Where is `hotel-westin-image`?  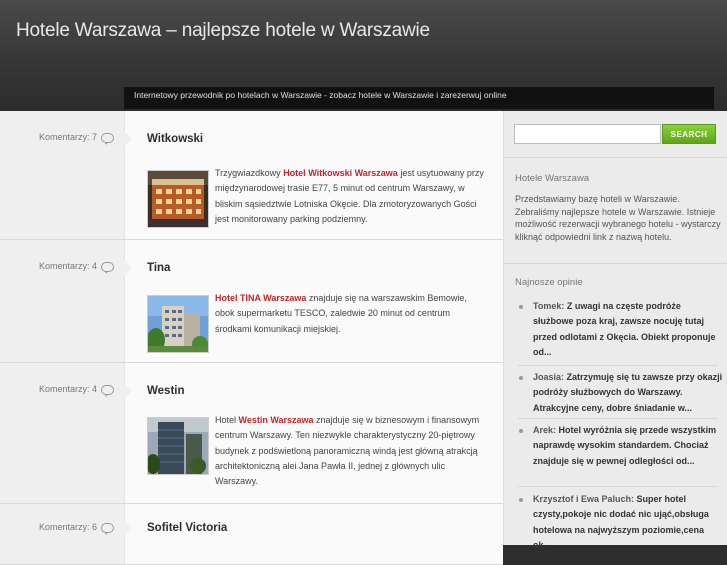
hotel-westin-image is located at coordinates (178, 446).